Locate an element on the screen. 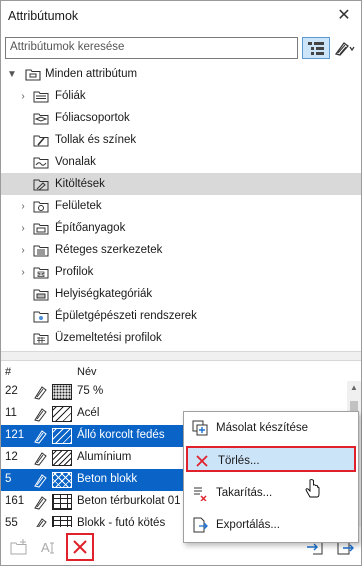  rename-icon: A is located at coordinates (47, 547).